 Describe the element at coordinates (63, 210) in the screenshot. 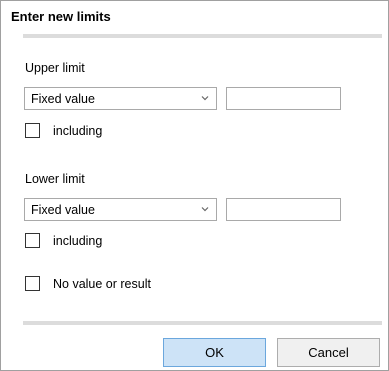

I see `lower-limit-mode-value: Fixed value` at that location.